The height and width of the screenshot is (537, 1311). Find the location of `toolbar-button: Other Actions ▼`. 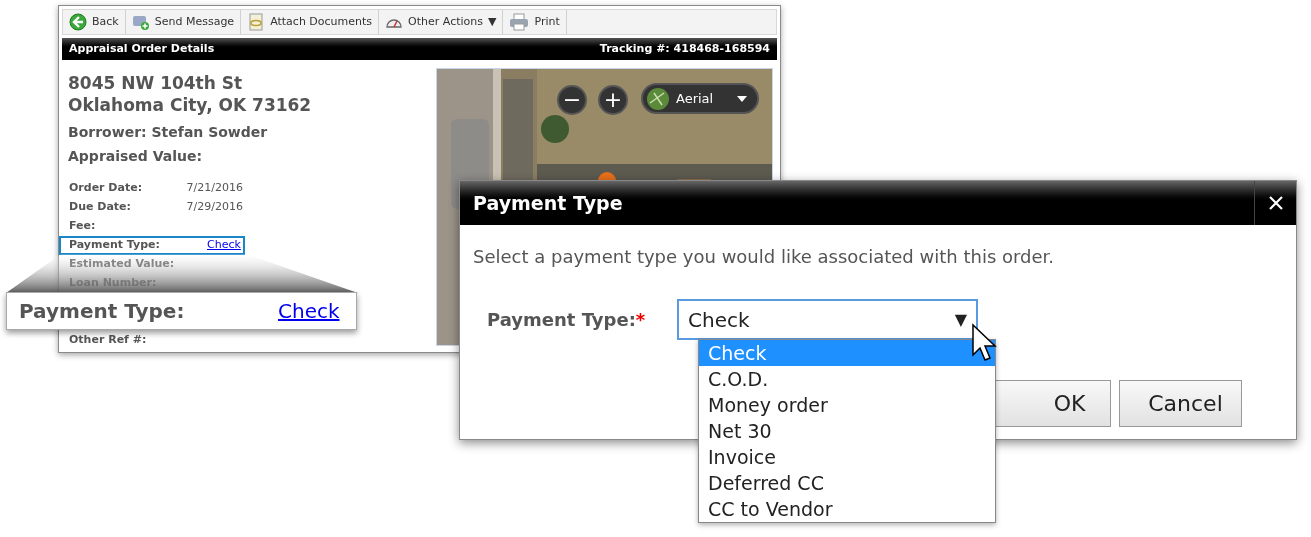

toolbar-button: Other Actions ▼ is located at coordinates (441, 22).